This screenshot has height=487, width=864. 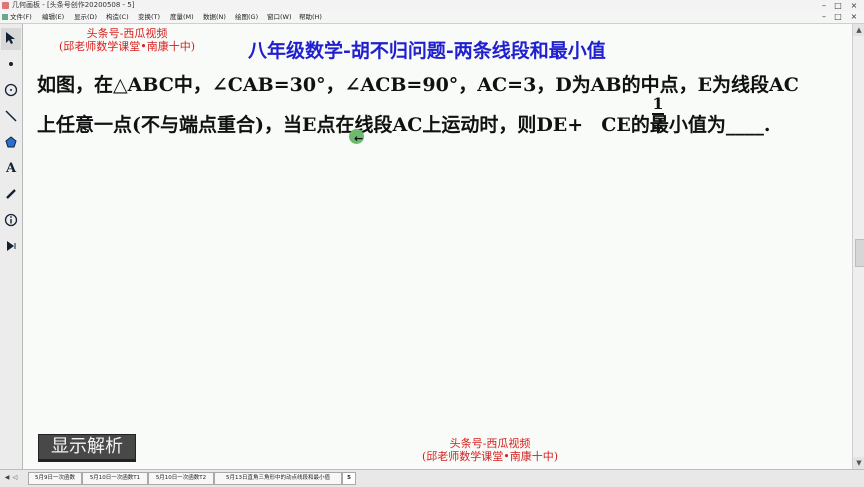 I want to click on menu-edit: 编辑(E), so click(x=53, y=17).